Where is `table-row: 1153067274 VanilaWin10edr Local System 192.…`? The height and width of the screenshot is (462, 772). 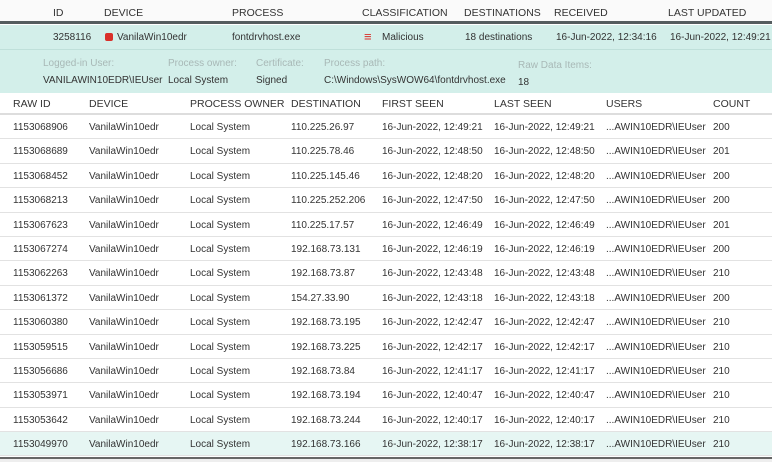 table-row: 1153067274 VanilaWin10edr Local System 192.… is located at coordinates (386, 249).